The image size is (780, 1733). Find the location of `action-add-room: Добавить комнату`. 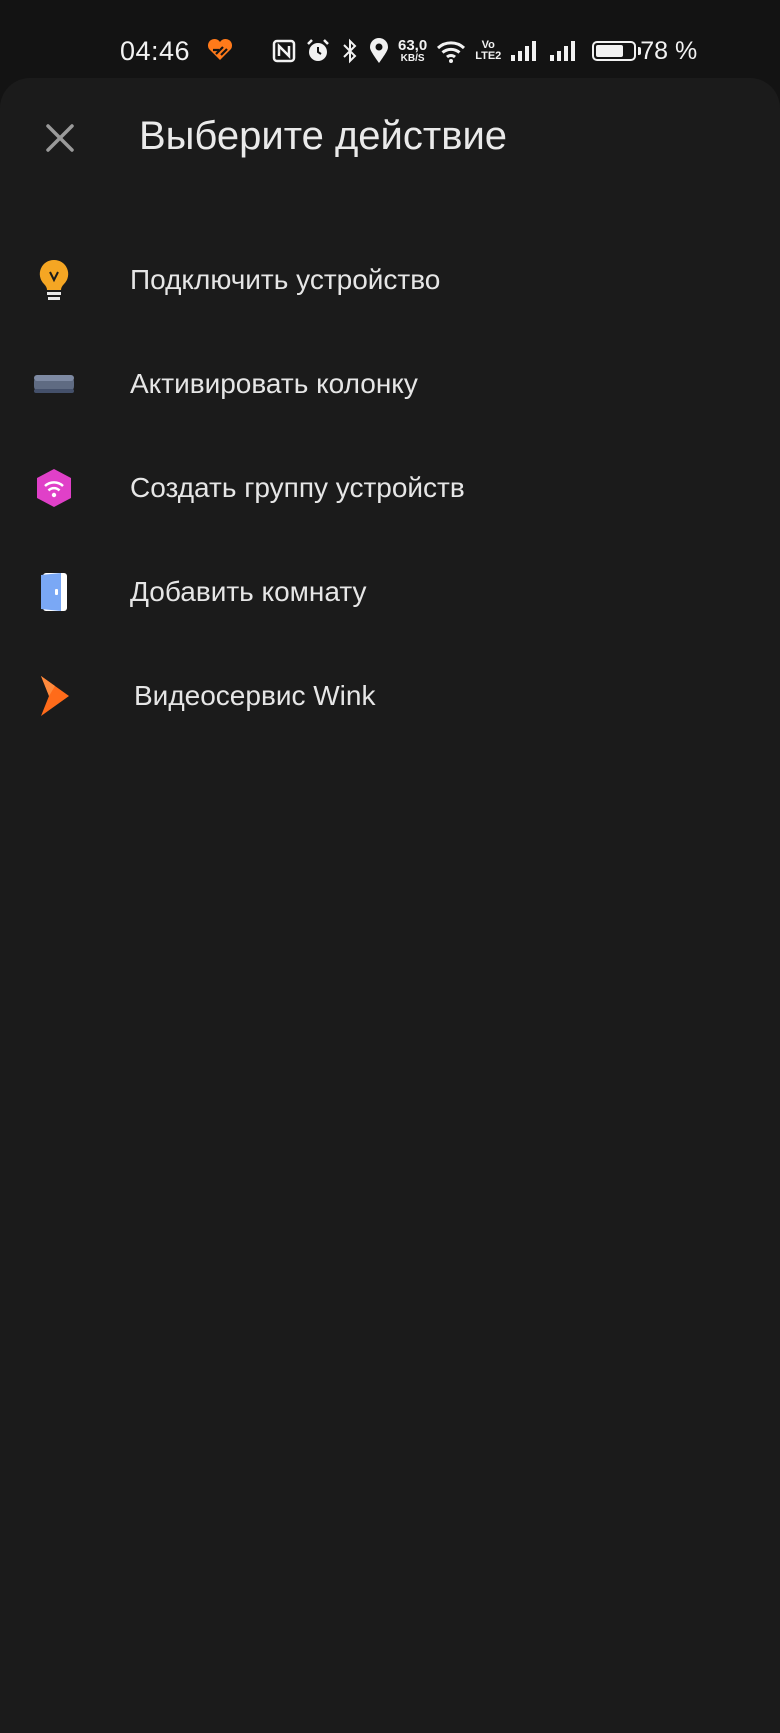

action-add-room: Добавить комнату is located at coordinates (390, 592).